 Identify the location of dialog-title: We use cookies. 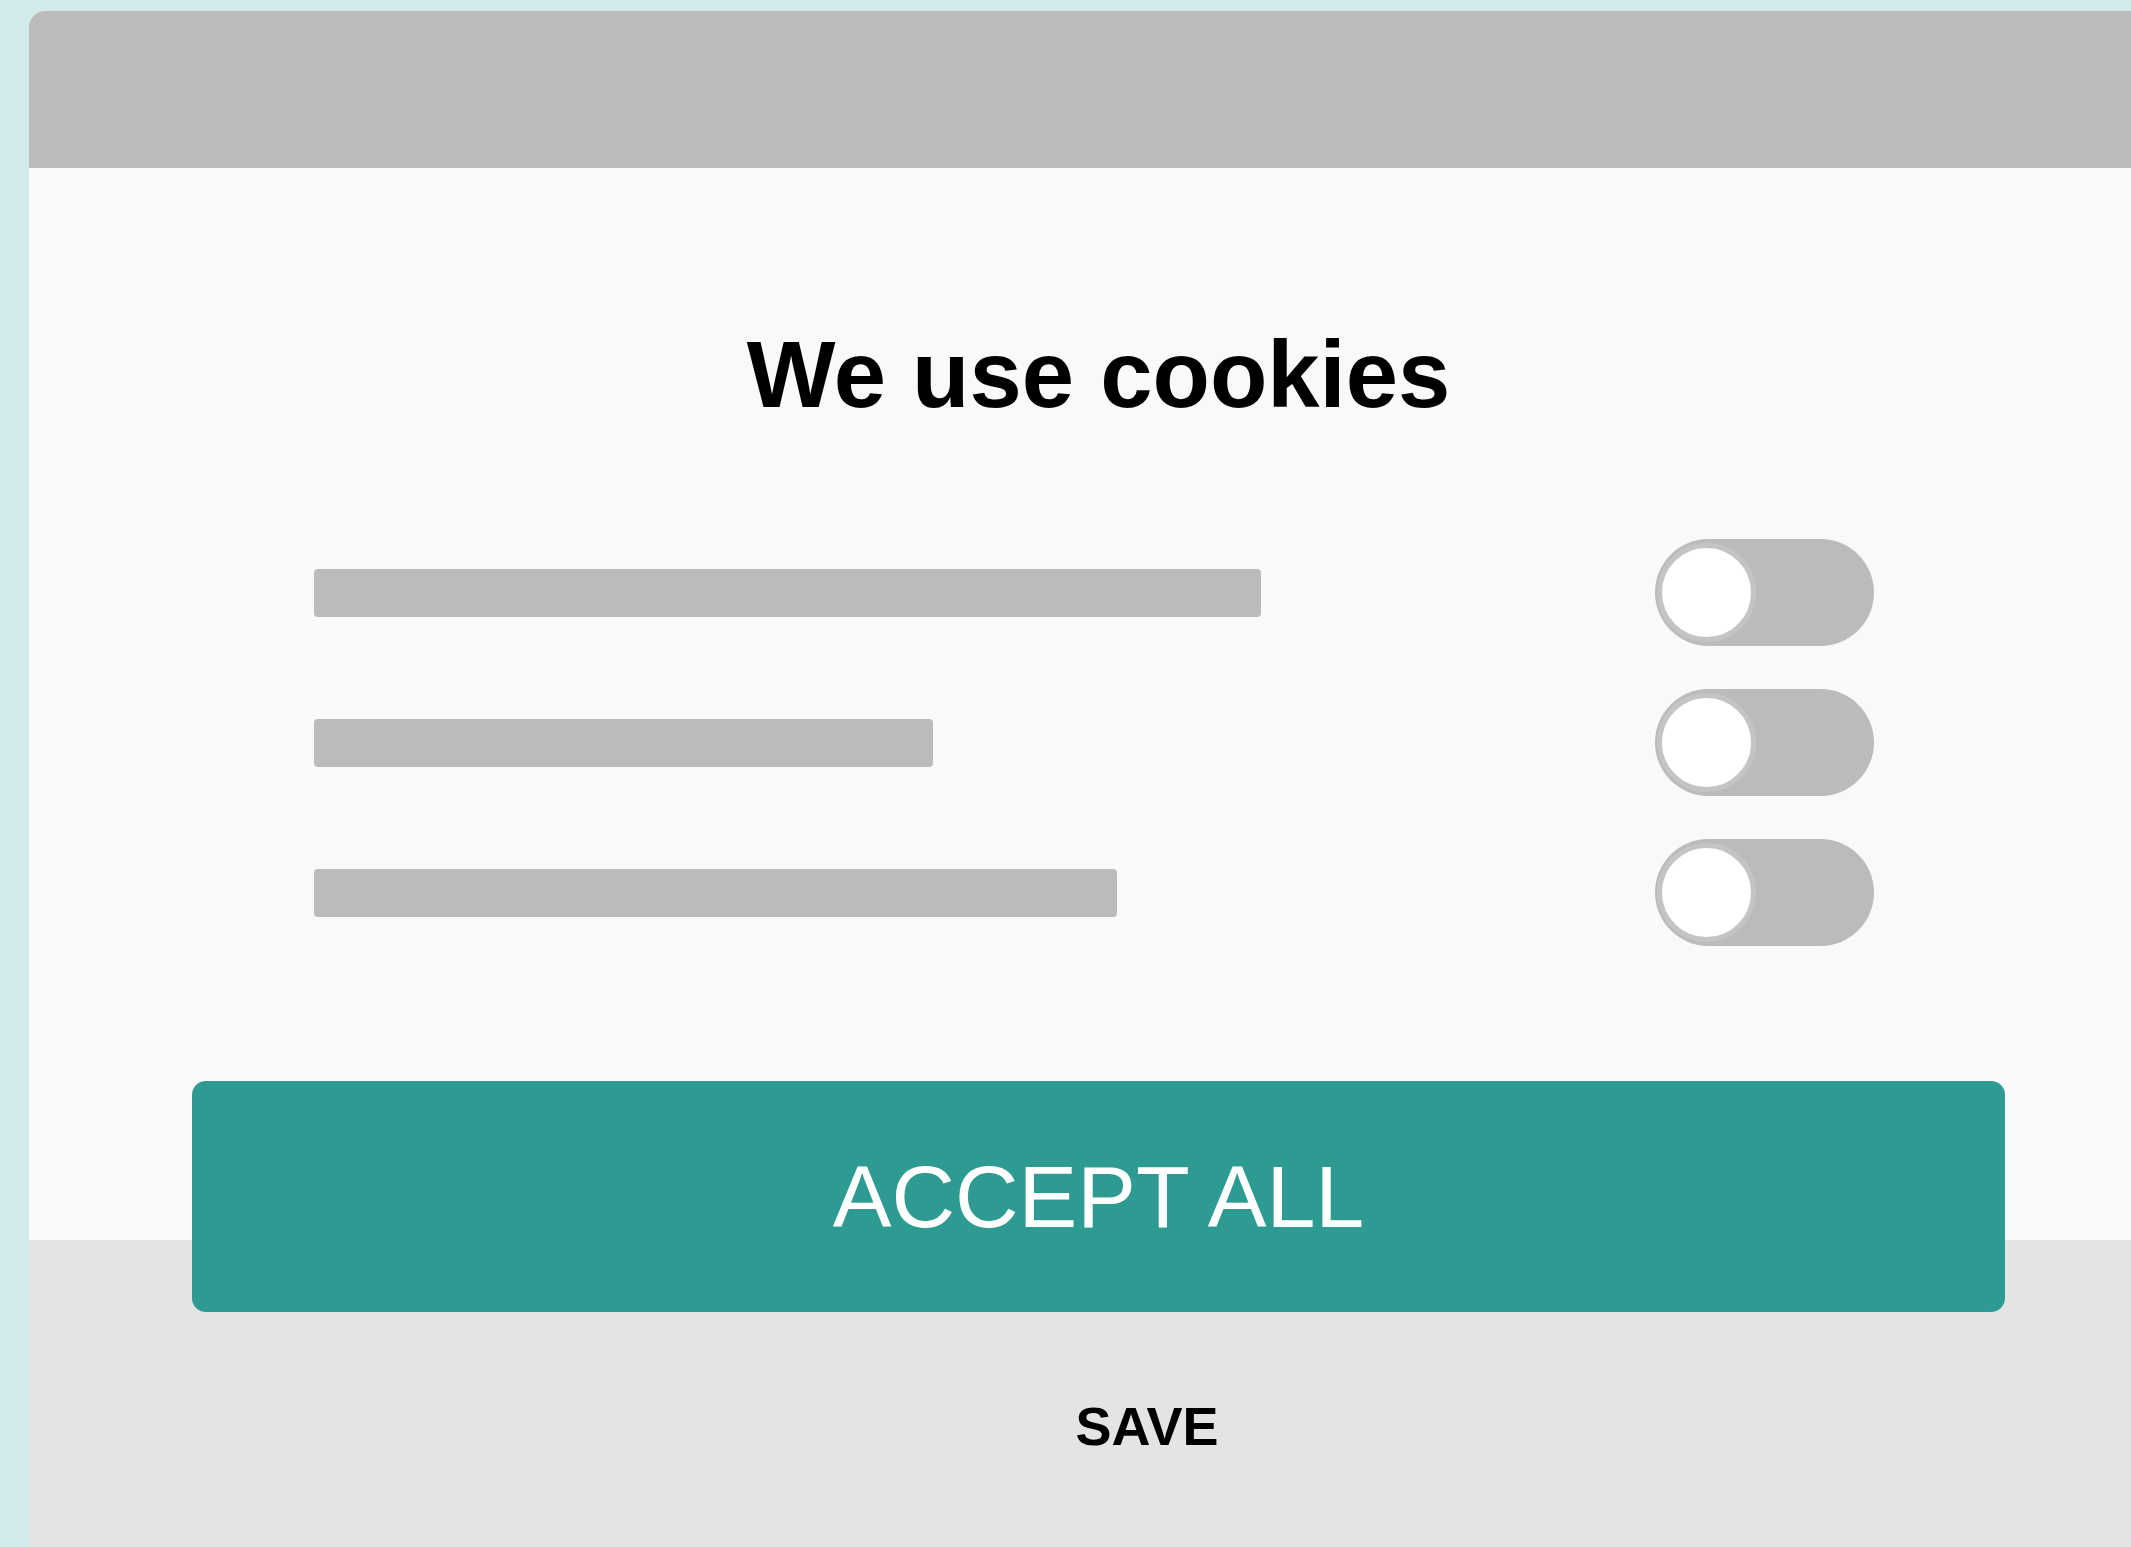
(1098, 375).